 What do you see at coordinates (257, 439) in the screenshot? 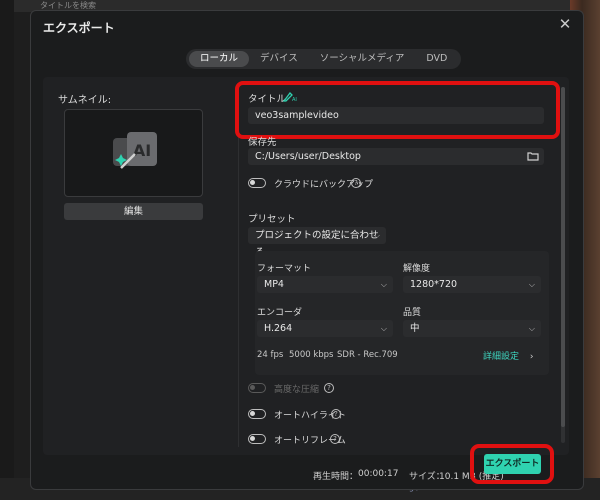
I see `auto-reframe-toggle` at bounding box center [257, 439].